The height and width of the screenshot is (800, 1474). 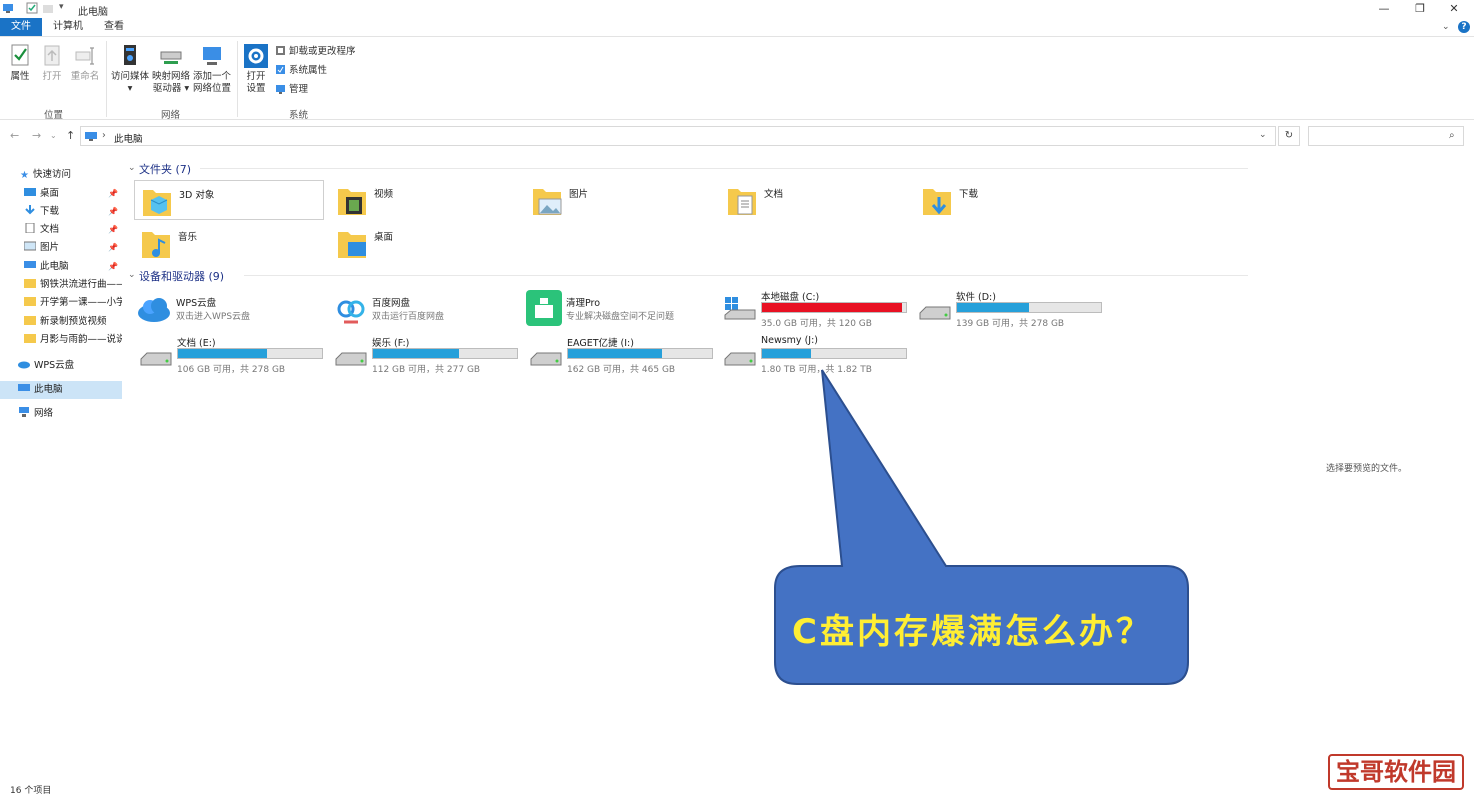 I want to click on site-watermark: 宝哥软件园, so click(x=1396, y=772).